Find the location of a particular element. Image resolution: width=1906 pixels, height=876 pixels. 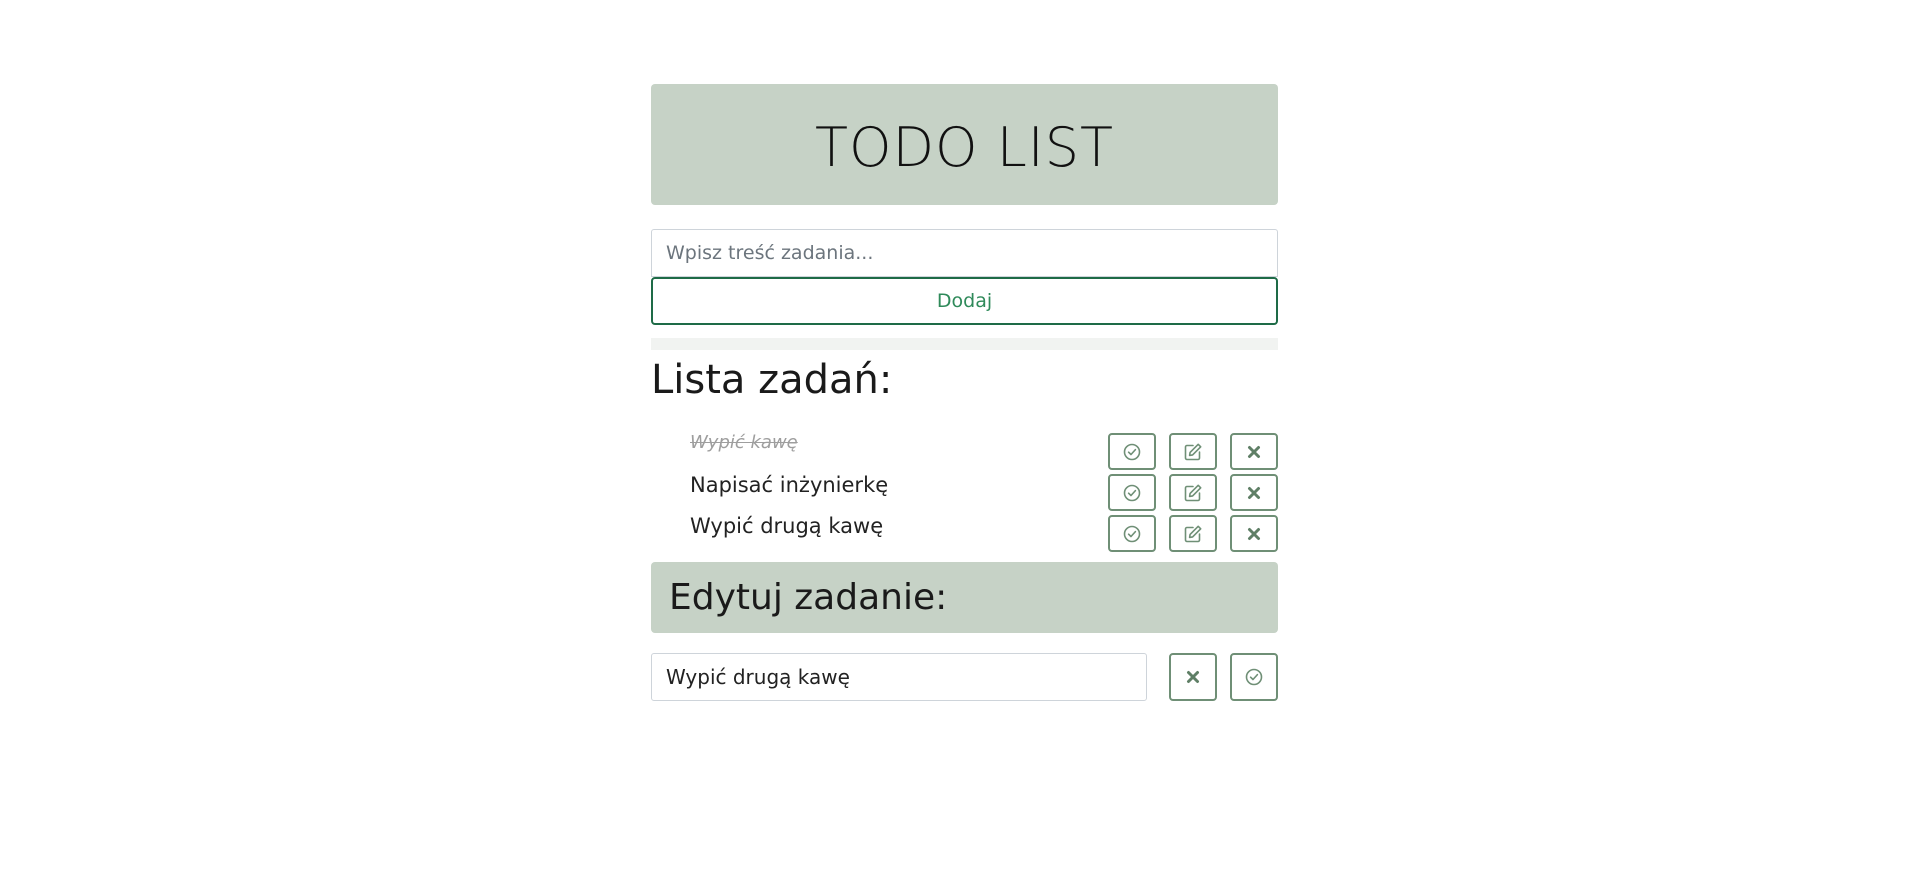

edit-actions is located at coordinates (1223, 677).